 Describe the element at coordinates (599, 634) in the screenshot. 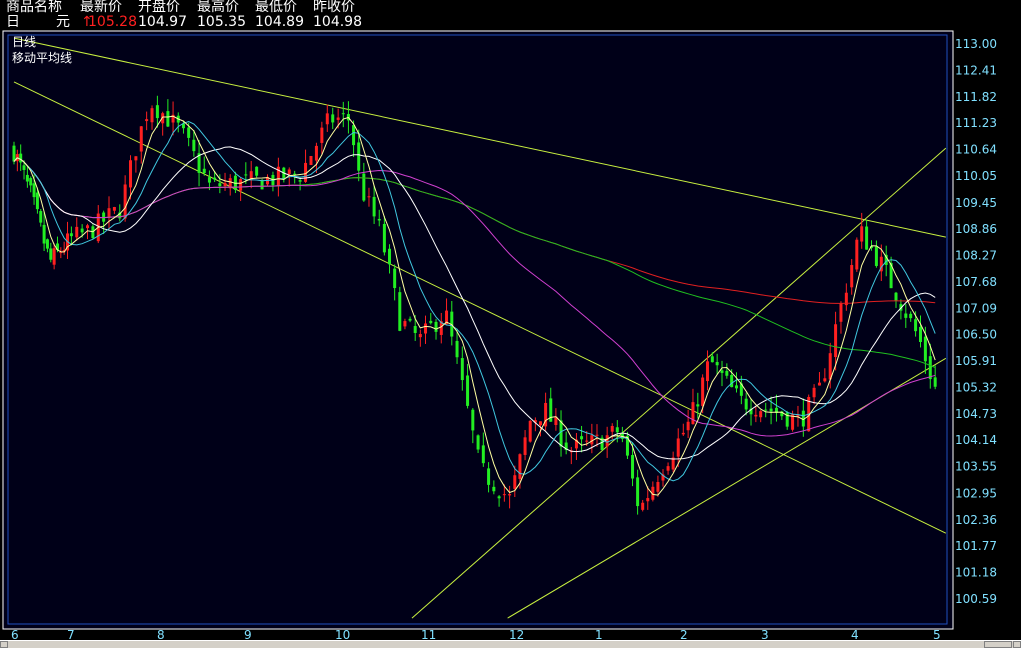

I see `x-tick-label: 1` at that location.